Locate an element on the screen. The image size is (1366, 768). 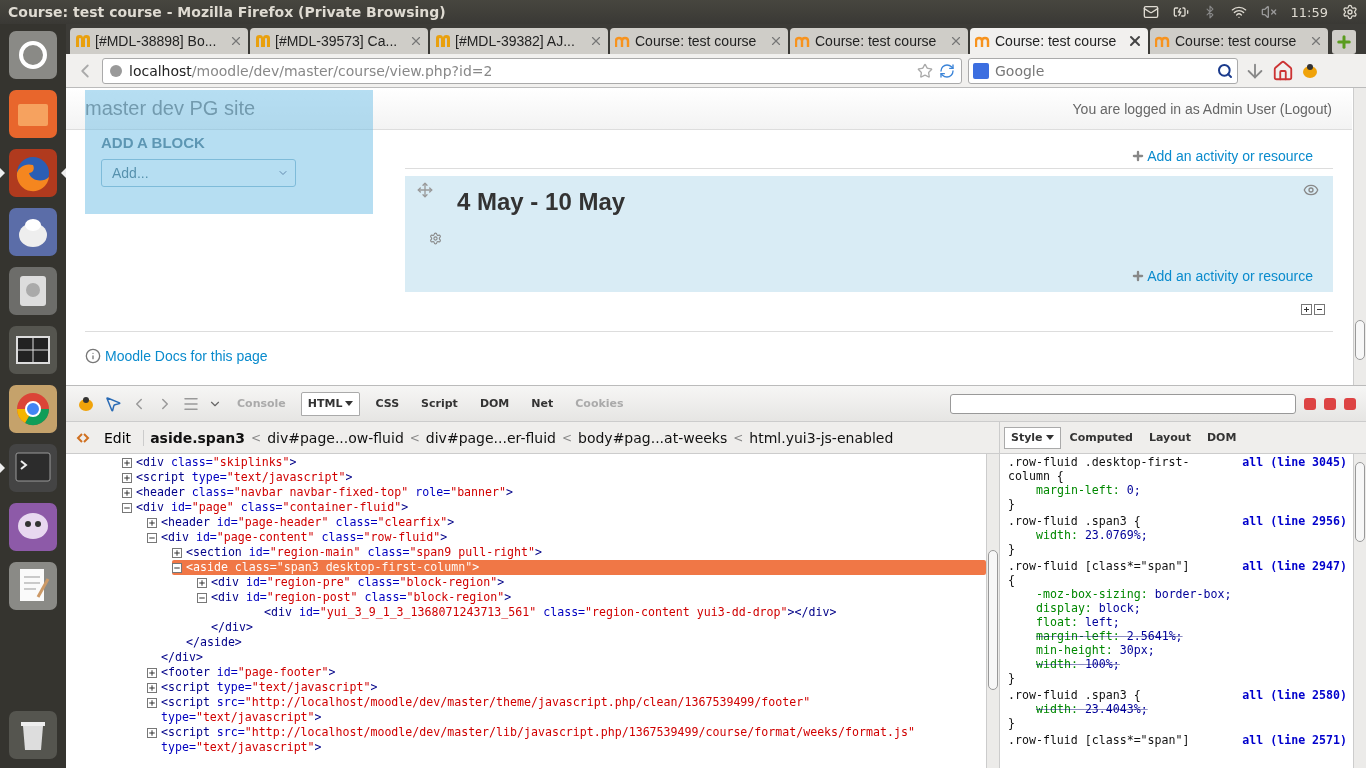
markup-line: <div class="skiplinks"> is located at coordinates (554, 462).